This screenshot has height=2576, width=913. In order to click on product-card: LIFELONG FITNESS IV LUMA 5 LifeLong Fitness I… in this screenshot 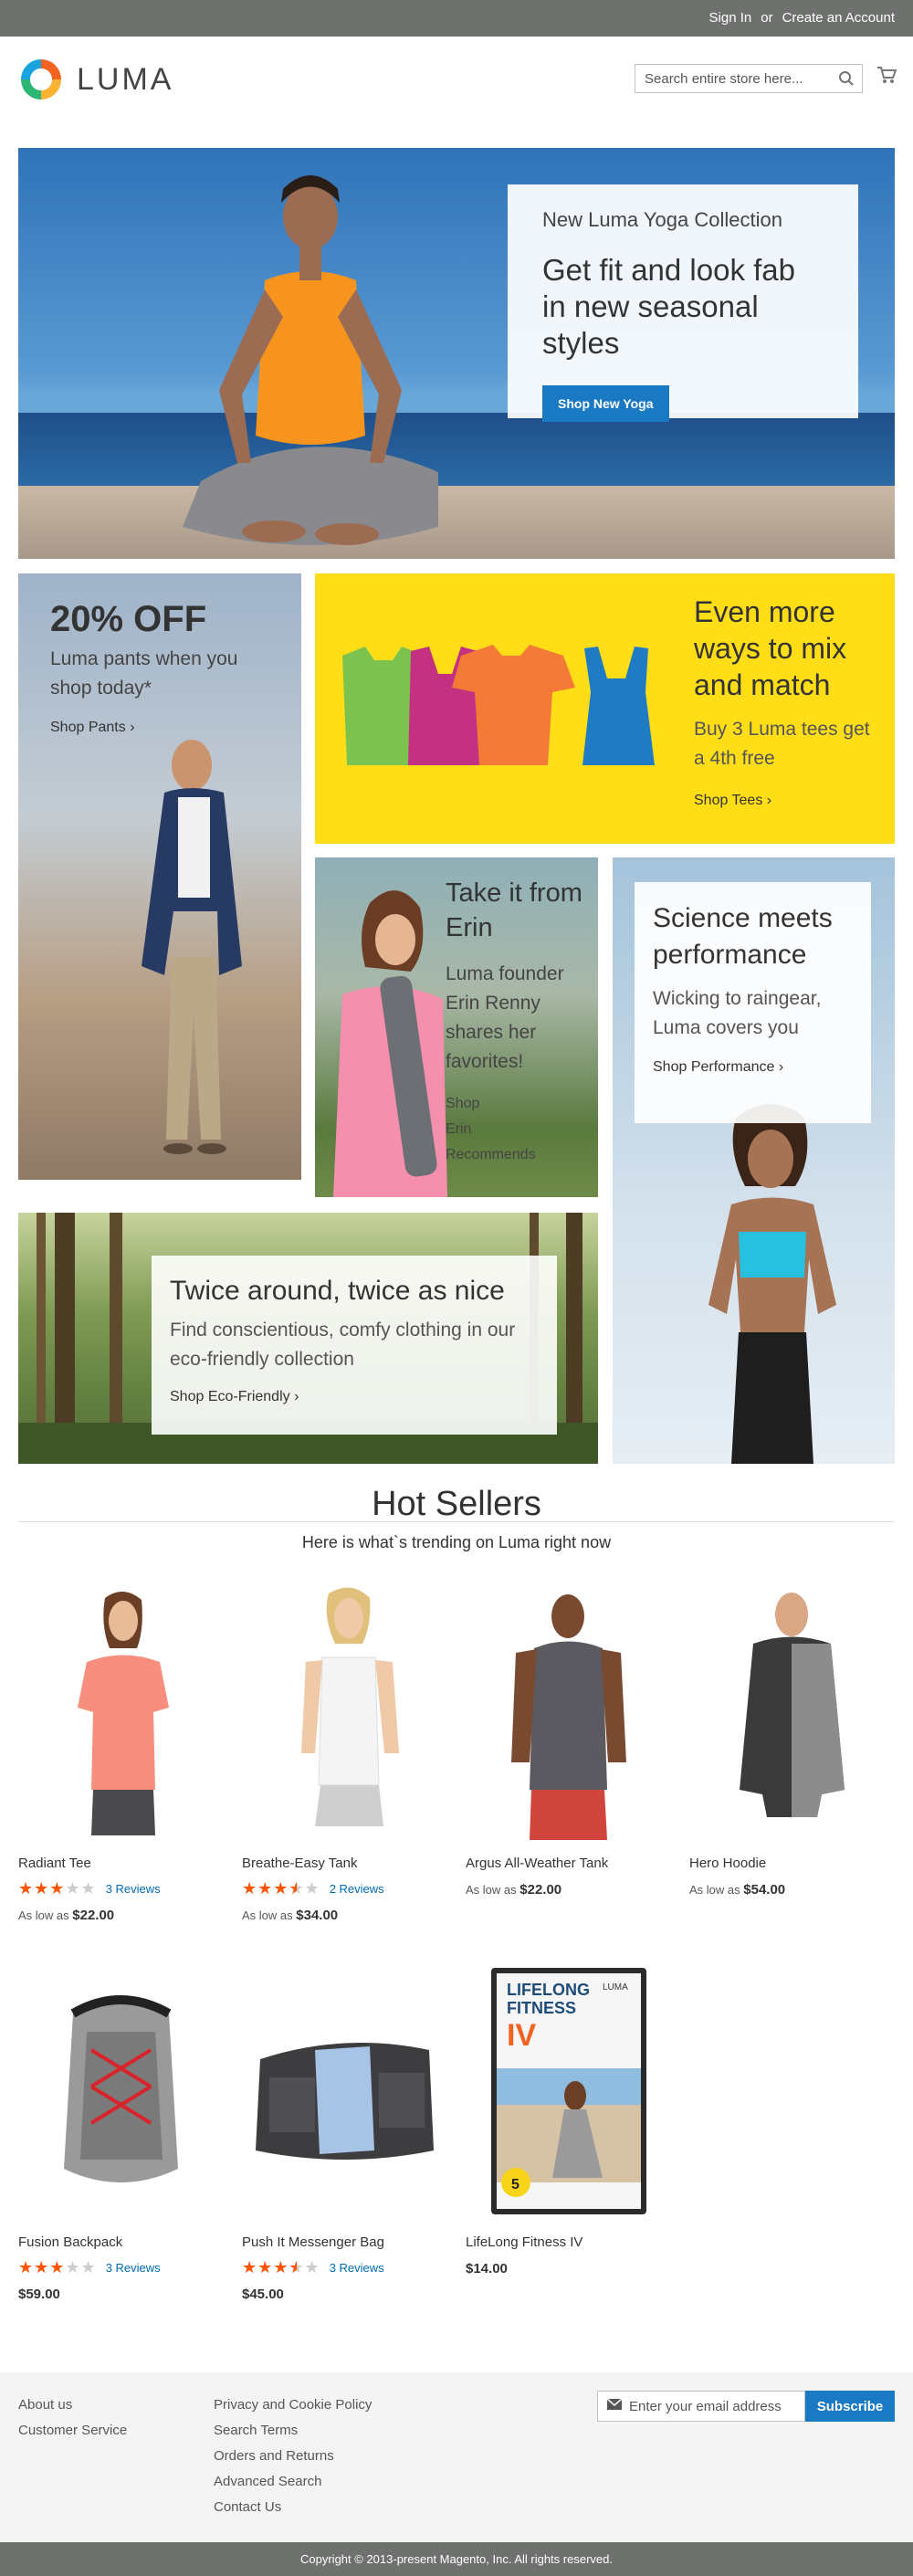, I will do `click(568, 2117)`.